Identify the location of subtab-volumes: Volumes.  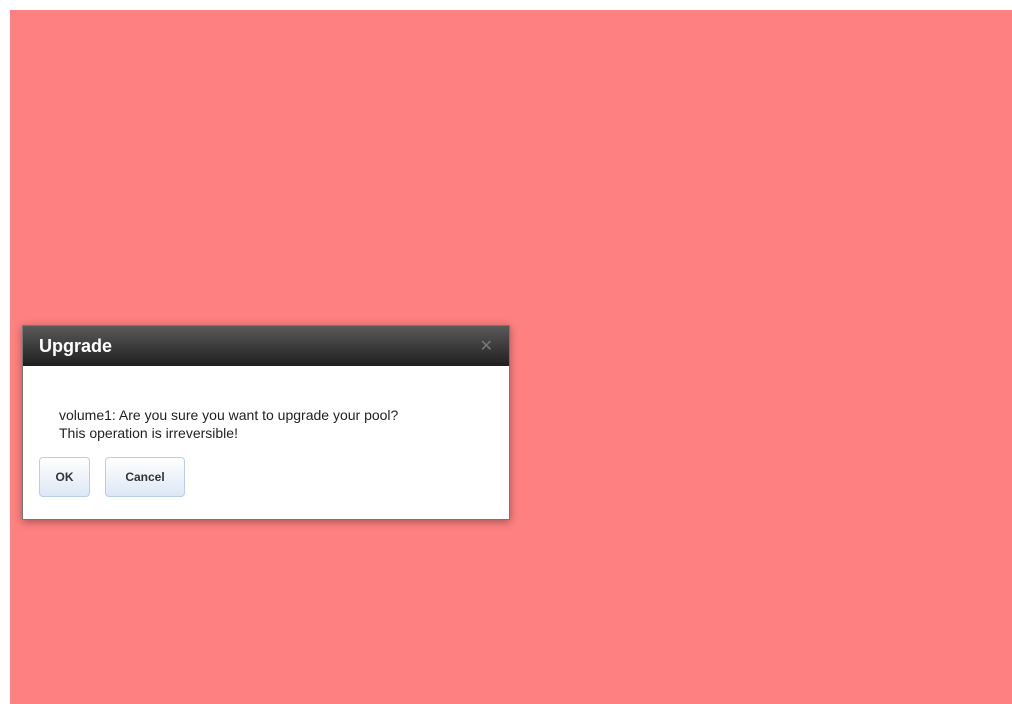
(69, 79).